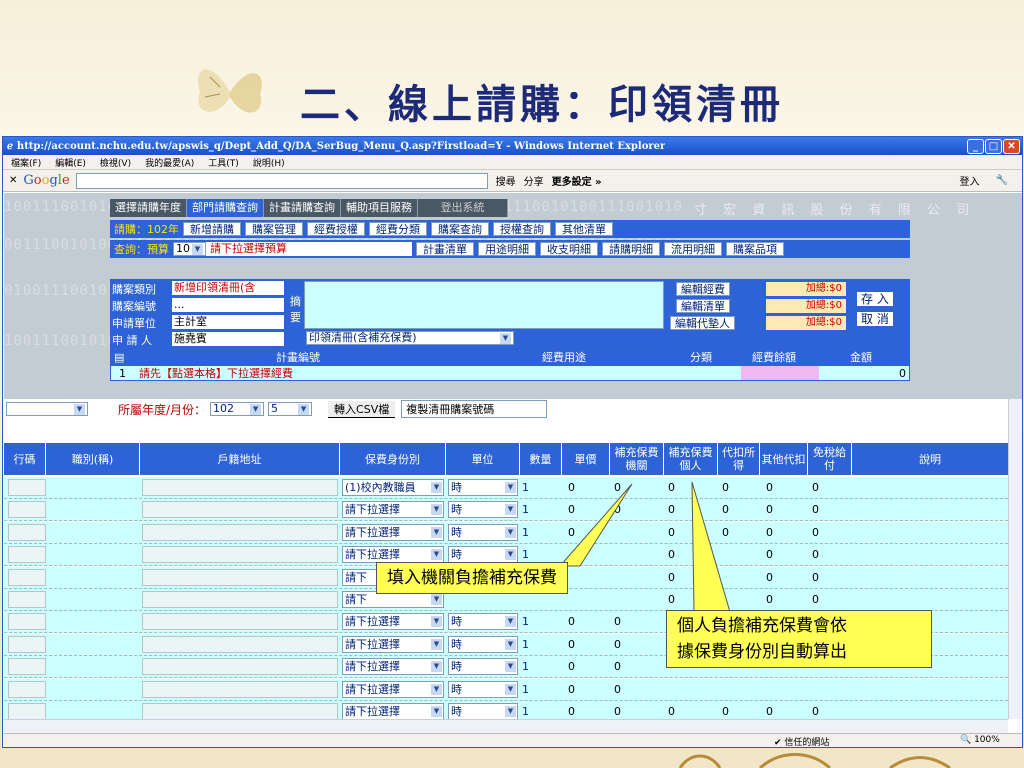 The image size is (1024, 768). I want to click on google-login-button: 登入, so click(970, 180).